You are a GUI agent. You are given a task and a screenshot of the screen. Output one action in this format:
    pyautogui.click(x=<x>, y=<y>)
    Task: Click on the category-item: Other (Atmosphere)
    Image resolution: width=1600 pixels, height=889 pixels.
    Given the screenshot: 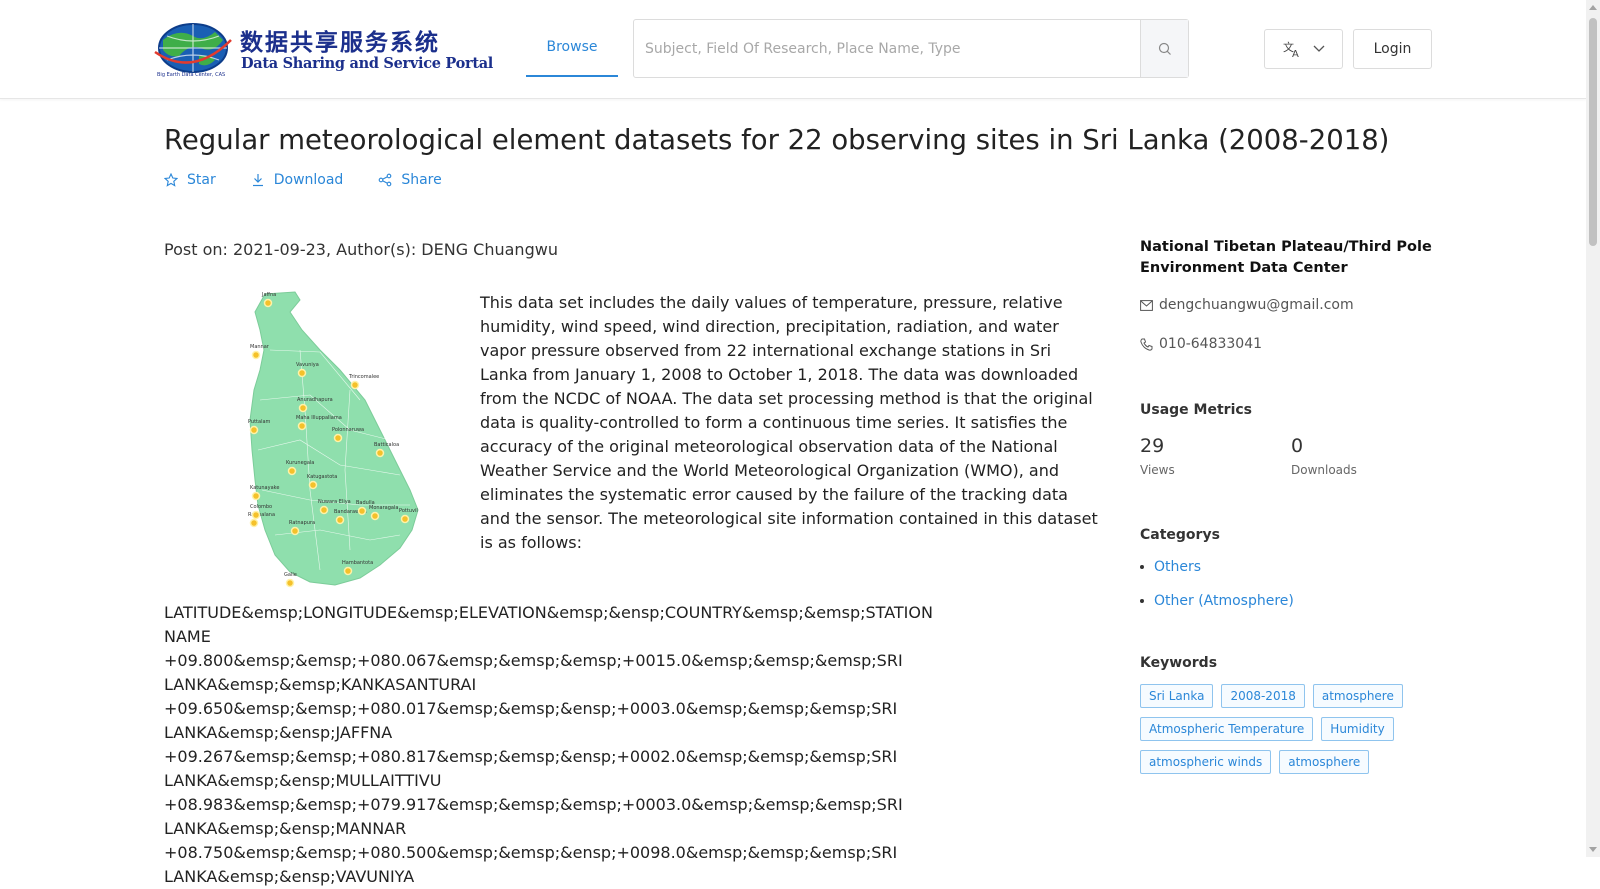 What is the action you would take?
    pyautogui.click(x=1217, y=601)
    